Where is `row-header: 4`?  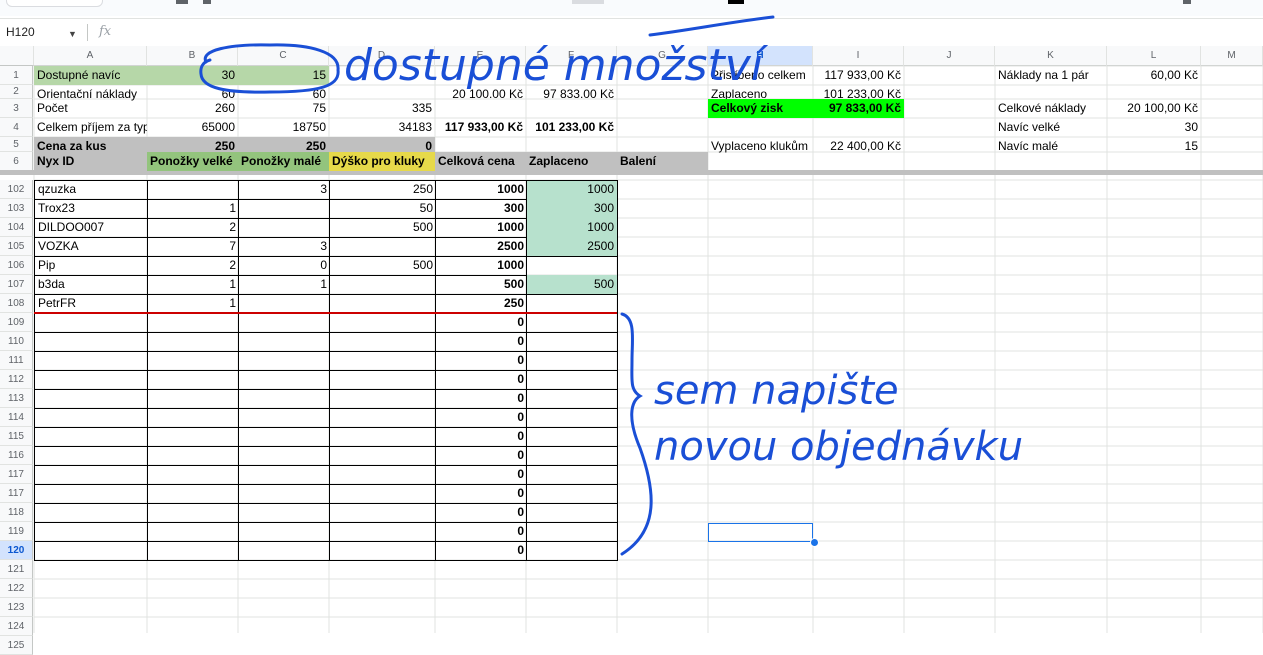 row-header: 4 is located at coordinates (16, 127).